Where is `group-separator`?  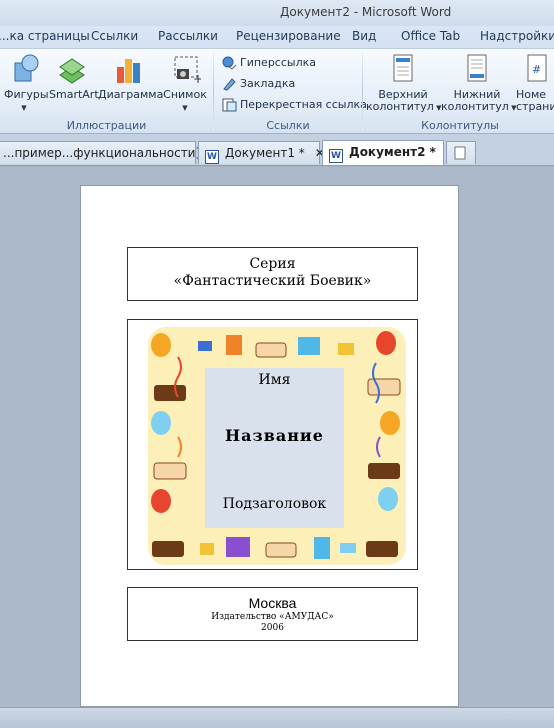
group-separator is located at coordinates (362, 92).